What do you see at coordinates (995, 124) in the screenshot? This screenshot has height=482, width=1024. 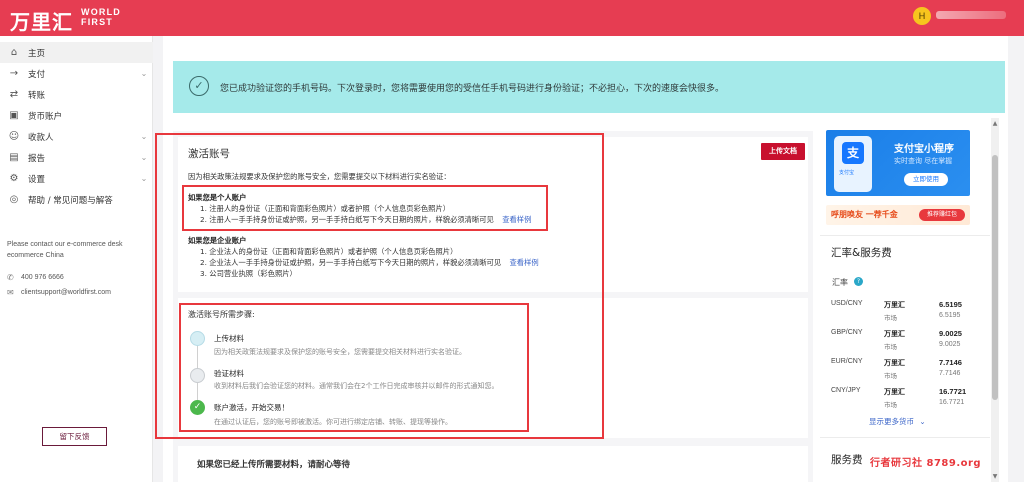 I see `scroll-up-icon: ▲` at bounding box center [995, 124].